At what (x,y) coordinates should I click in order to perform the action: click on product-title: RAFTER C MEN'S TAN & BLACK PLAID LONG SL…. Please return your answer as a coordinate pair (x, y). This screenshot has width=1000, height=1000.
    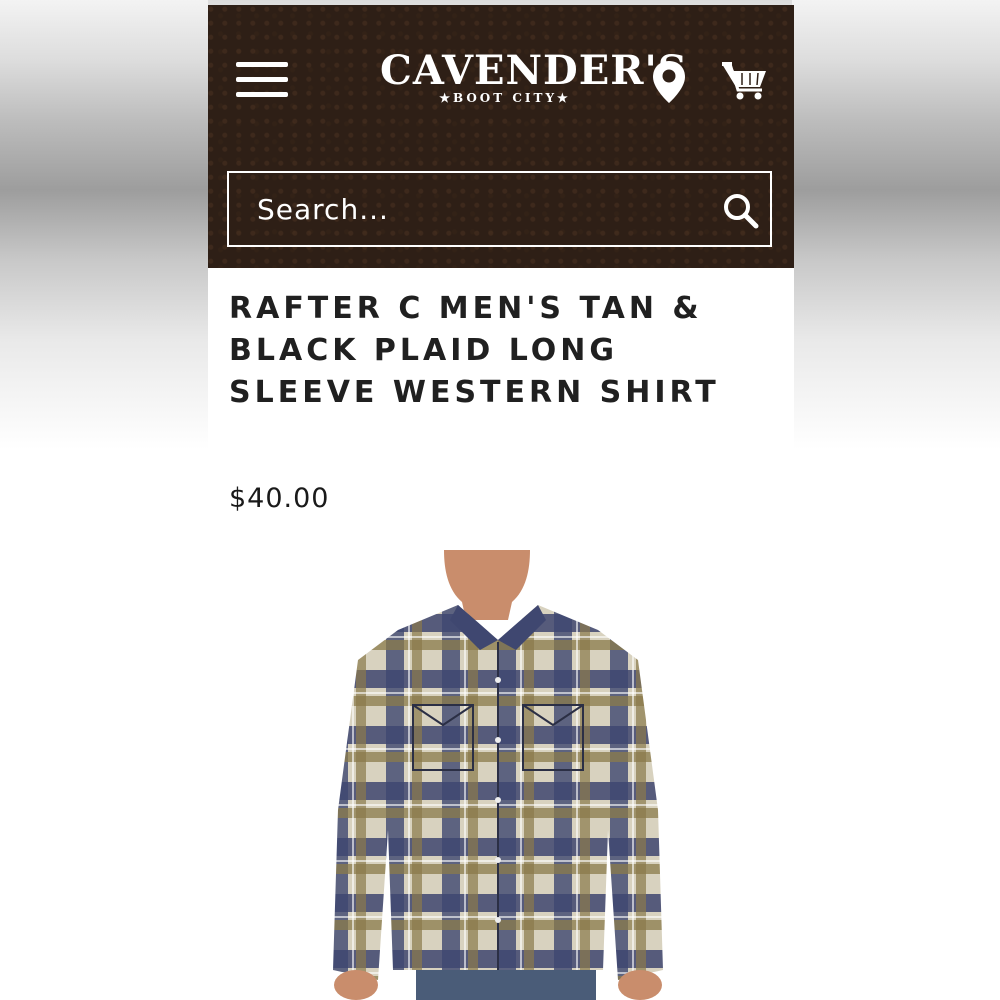
    Looking at the image, I should click on (474, 350).